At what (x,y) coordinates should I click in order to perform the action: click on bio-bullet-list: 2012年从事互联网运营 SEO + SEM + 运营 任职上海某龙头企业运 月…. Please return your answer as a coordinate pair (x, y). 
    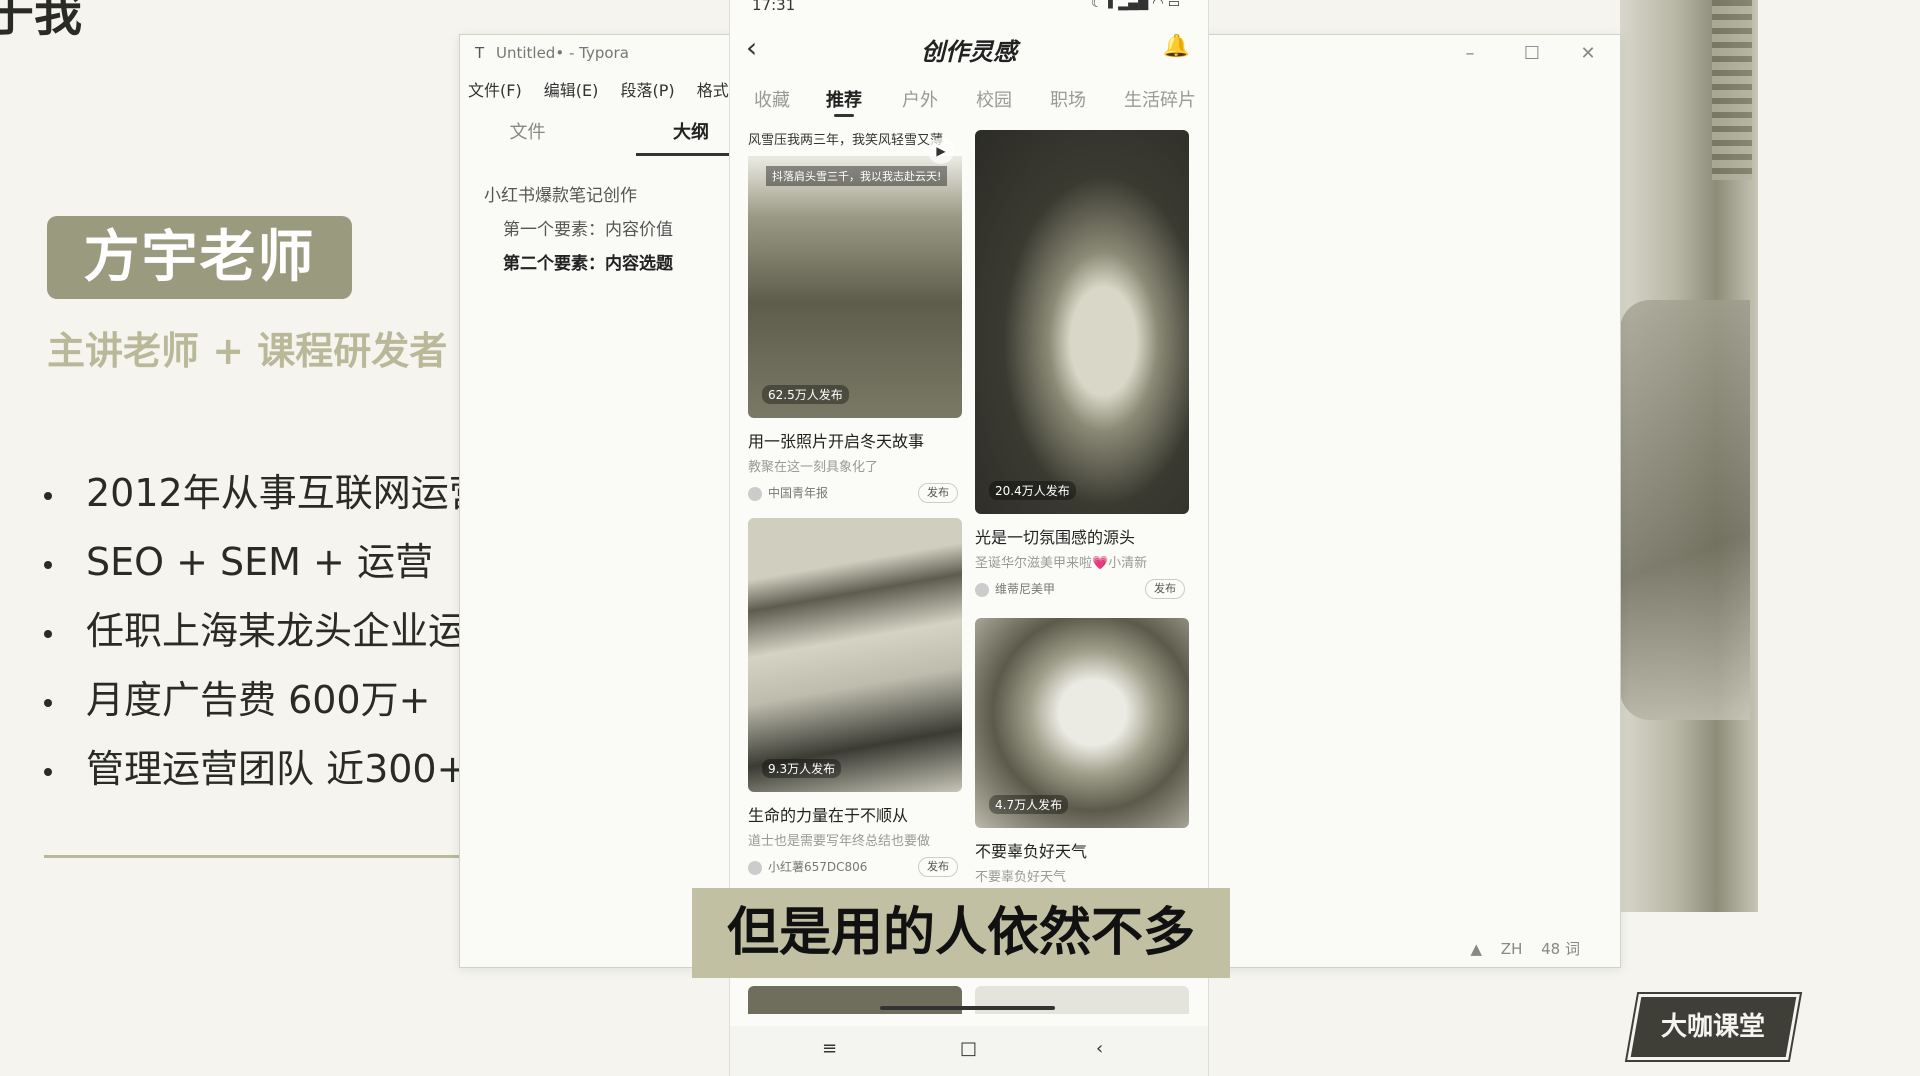
    Looking at the image, I should click on (265, 634).